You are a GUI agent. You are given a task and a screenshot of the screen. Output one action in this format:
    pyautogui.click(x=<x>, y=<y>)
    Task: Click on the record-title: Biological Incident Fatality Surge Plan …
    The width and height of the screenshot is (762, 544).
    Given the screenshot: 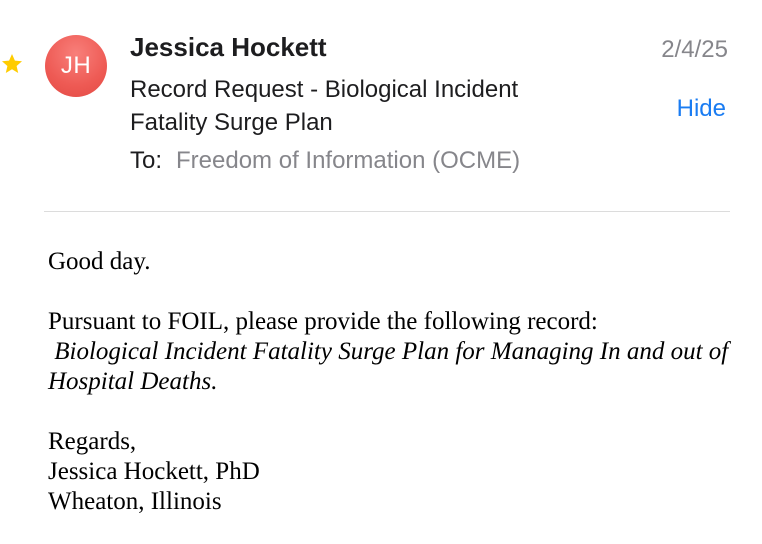 What is the action you would take?
    pyautogui.click(x=398, y=367)
    